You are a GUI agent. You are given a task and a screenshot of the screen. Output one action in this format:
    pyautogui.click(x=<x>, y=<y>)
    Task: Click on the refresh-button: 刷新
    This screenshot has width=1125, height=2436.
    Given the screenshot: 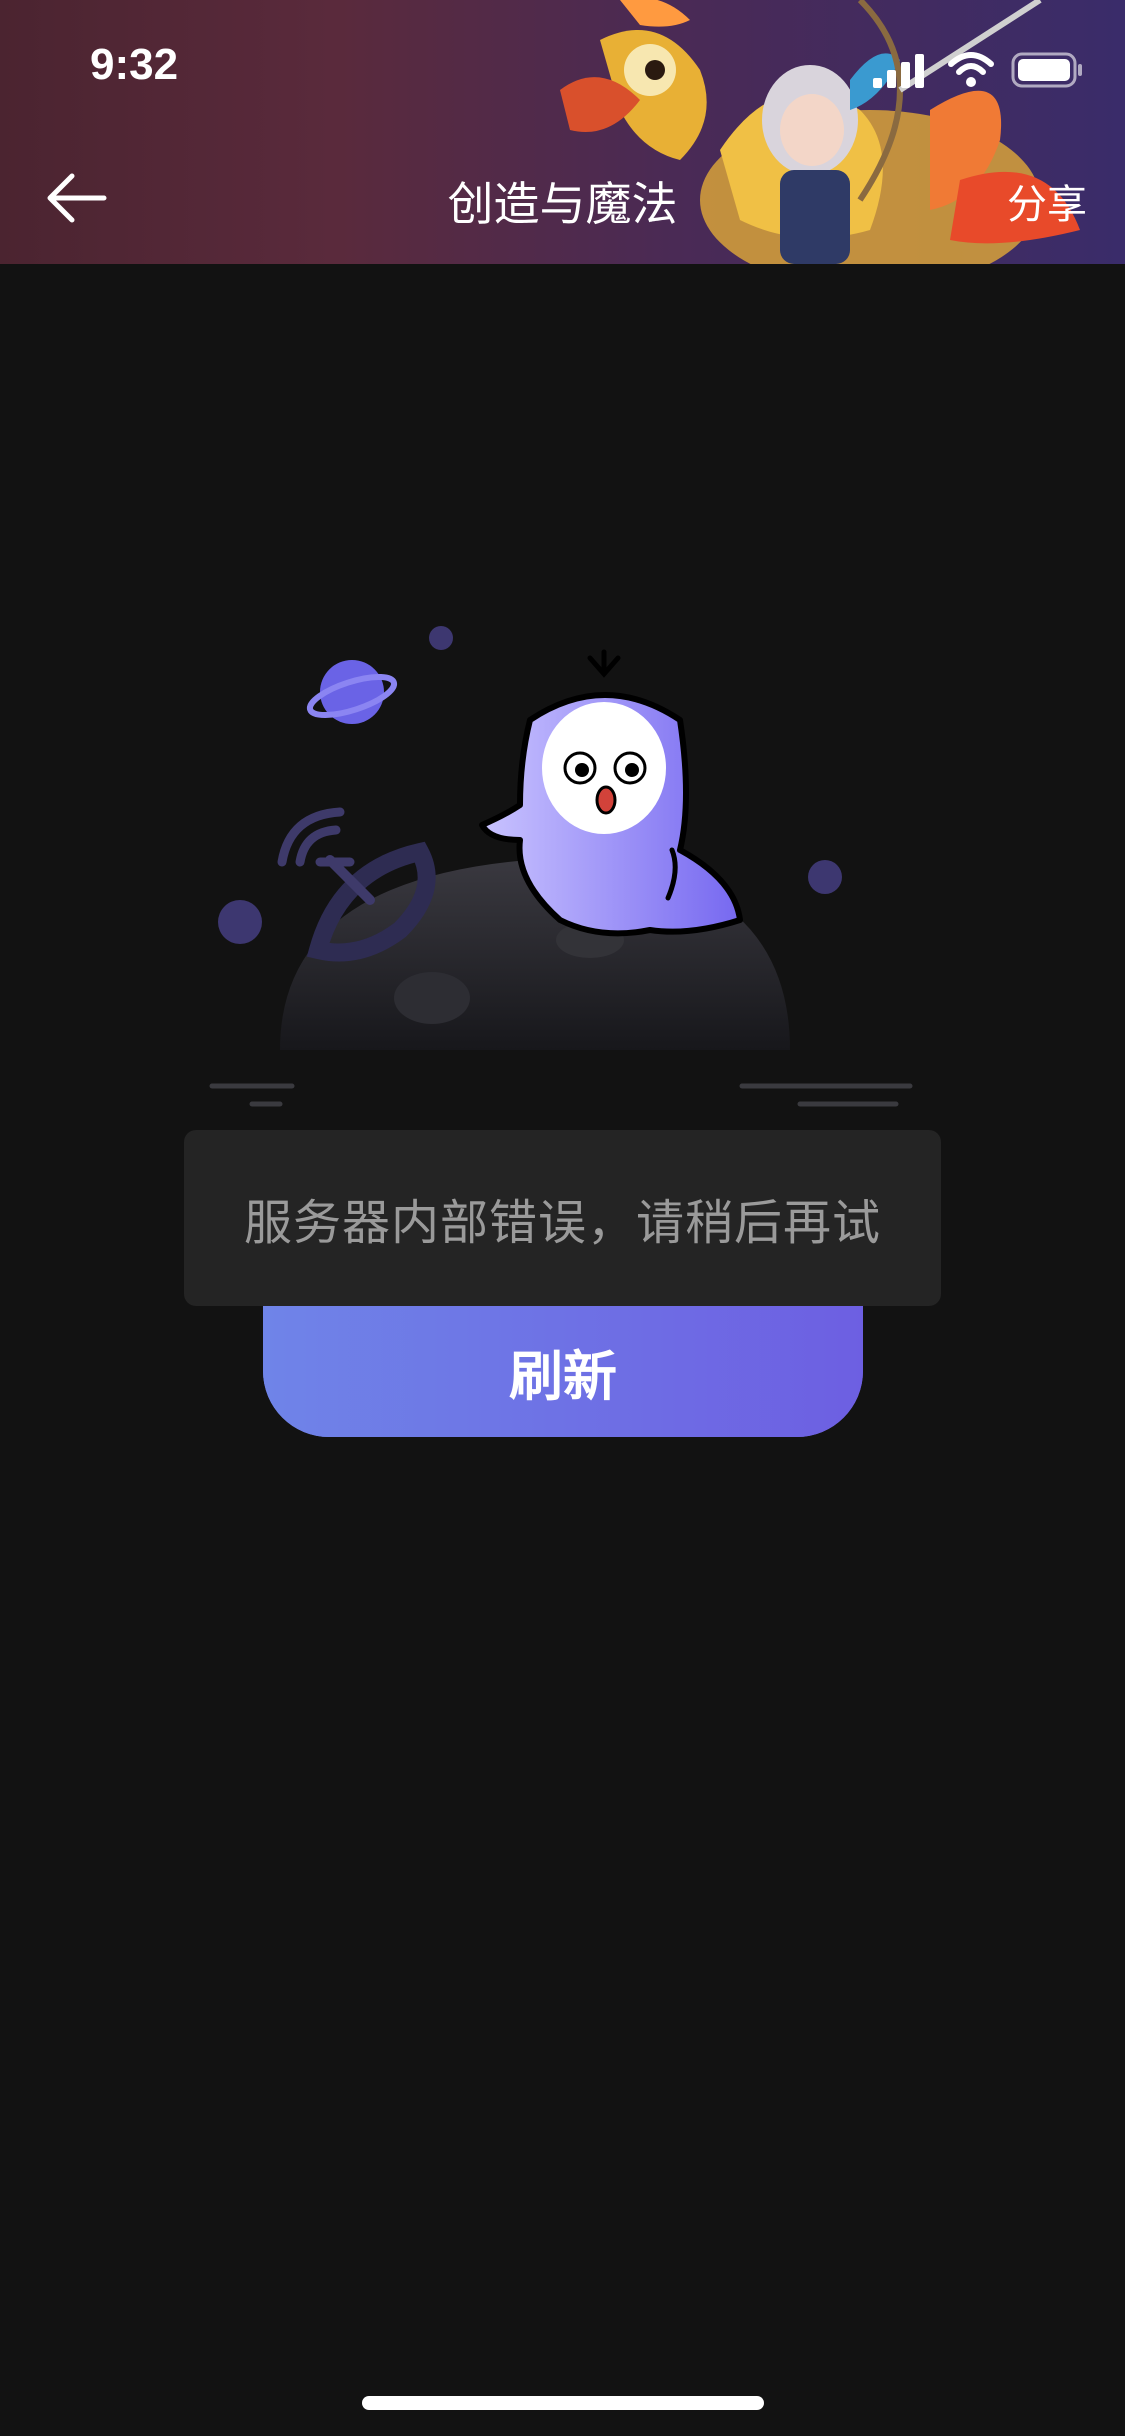 What is the action you would take?
    pyautogui.click(x=563, y=1361)
    